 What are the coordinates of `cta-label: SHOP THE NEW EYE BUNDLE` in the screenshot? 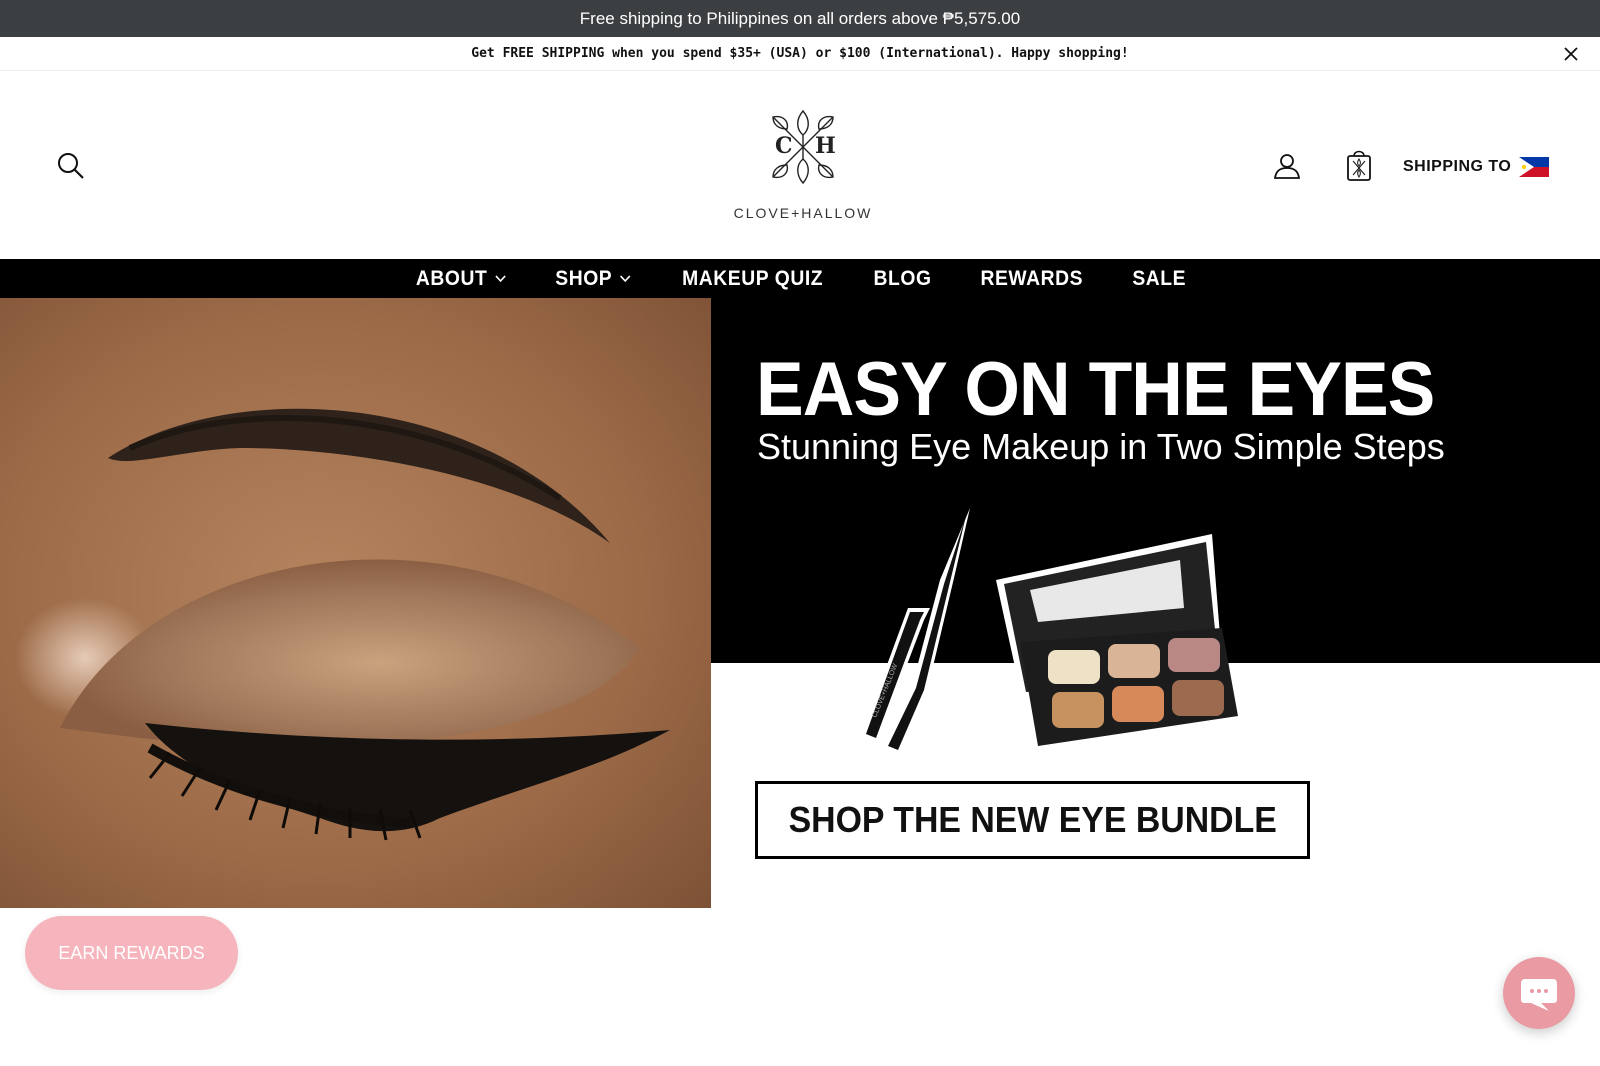 It's located at (1032, 819).